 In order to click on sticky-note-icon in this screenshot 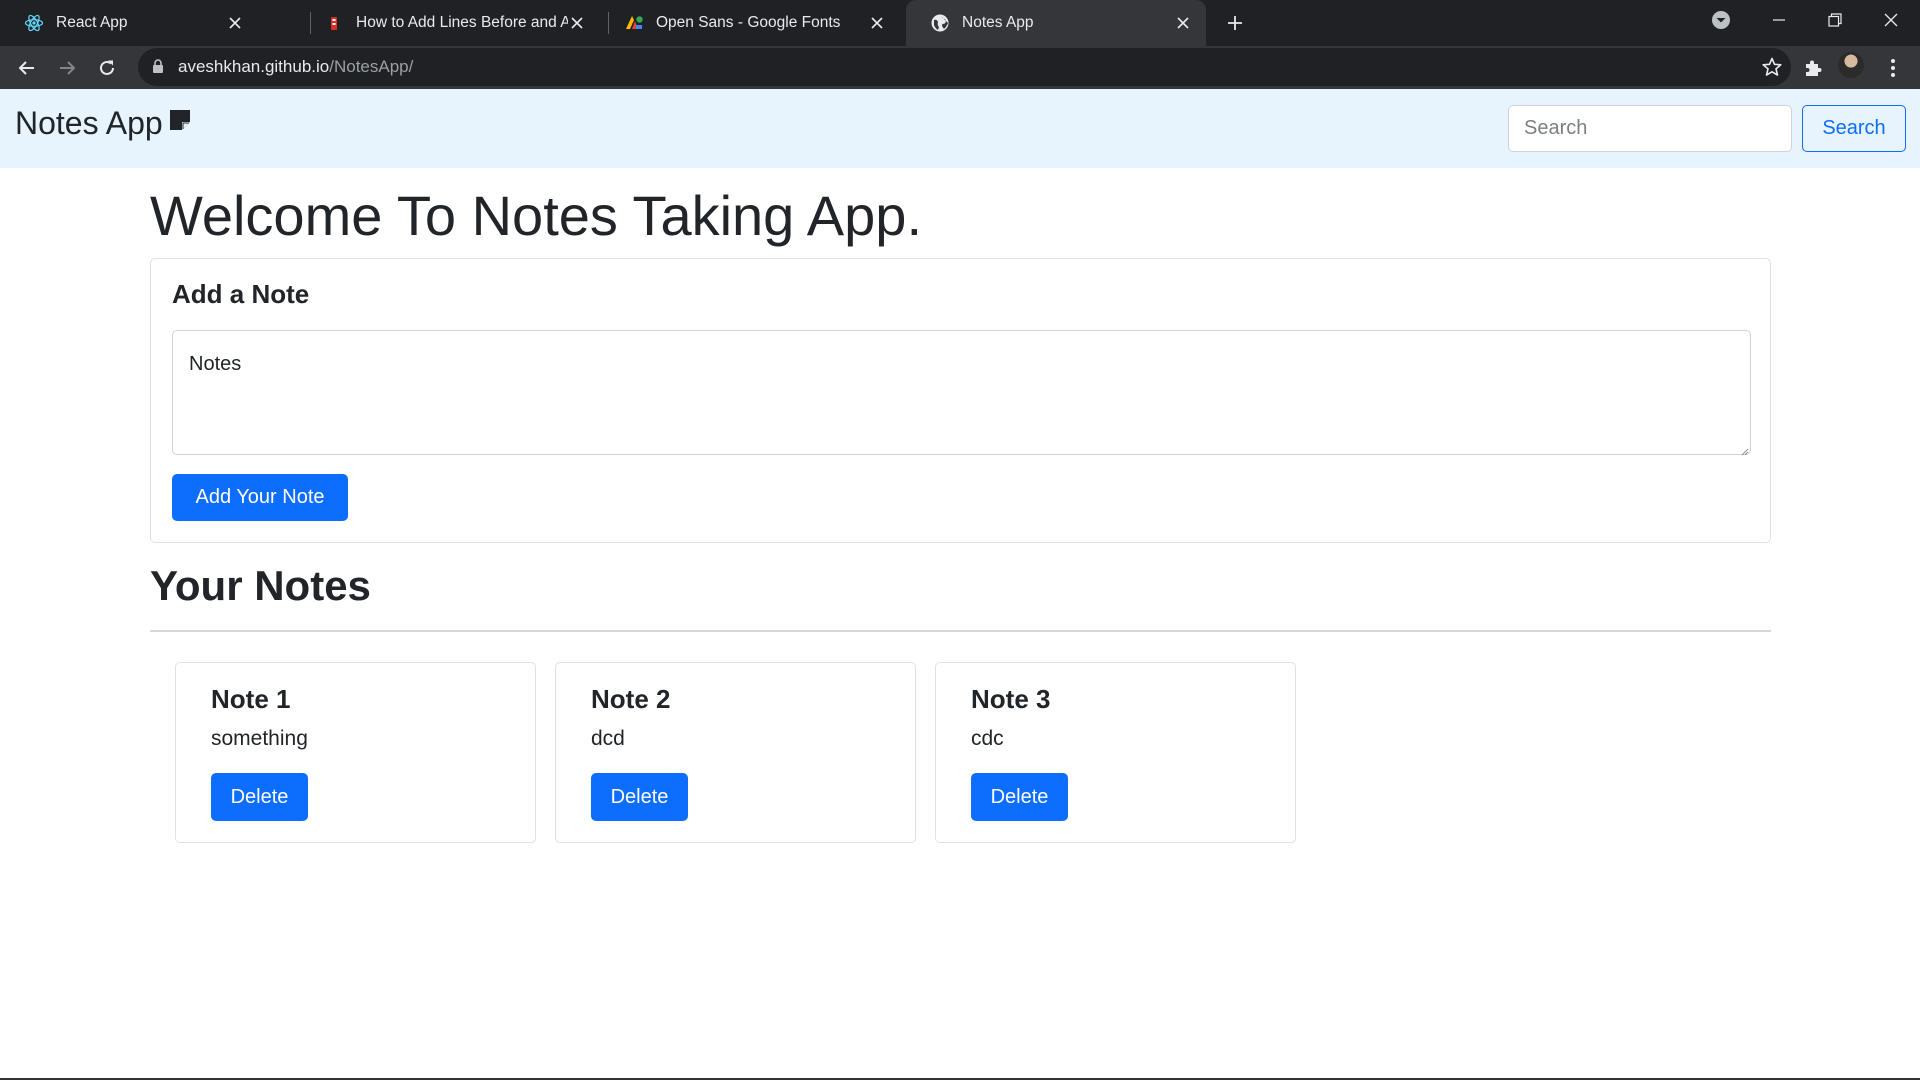, I will do `click(180, 120)`.